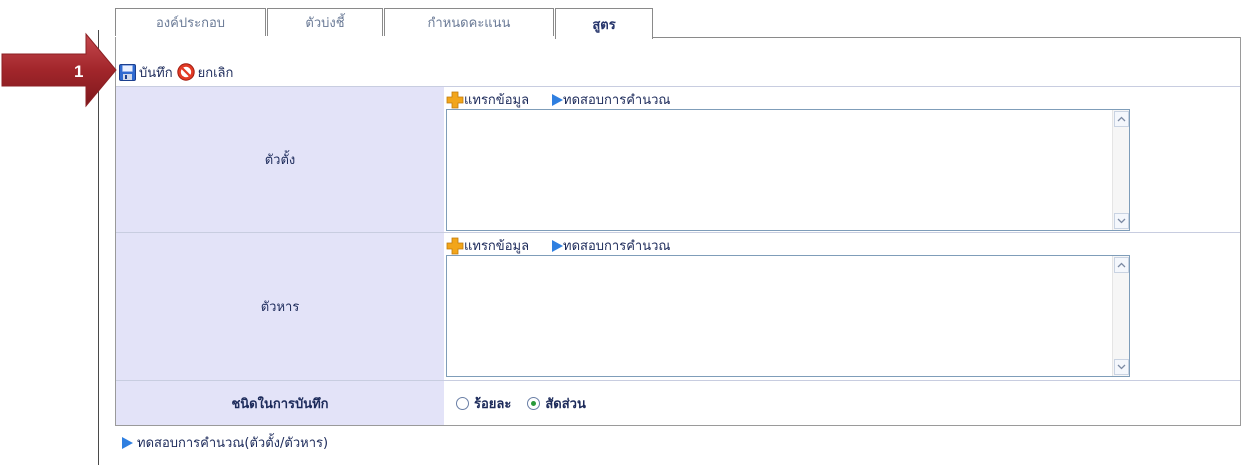  I want to click on callout-arrow, so click(59, 70).